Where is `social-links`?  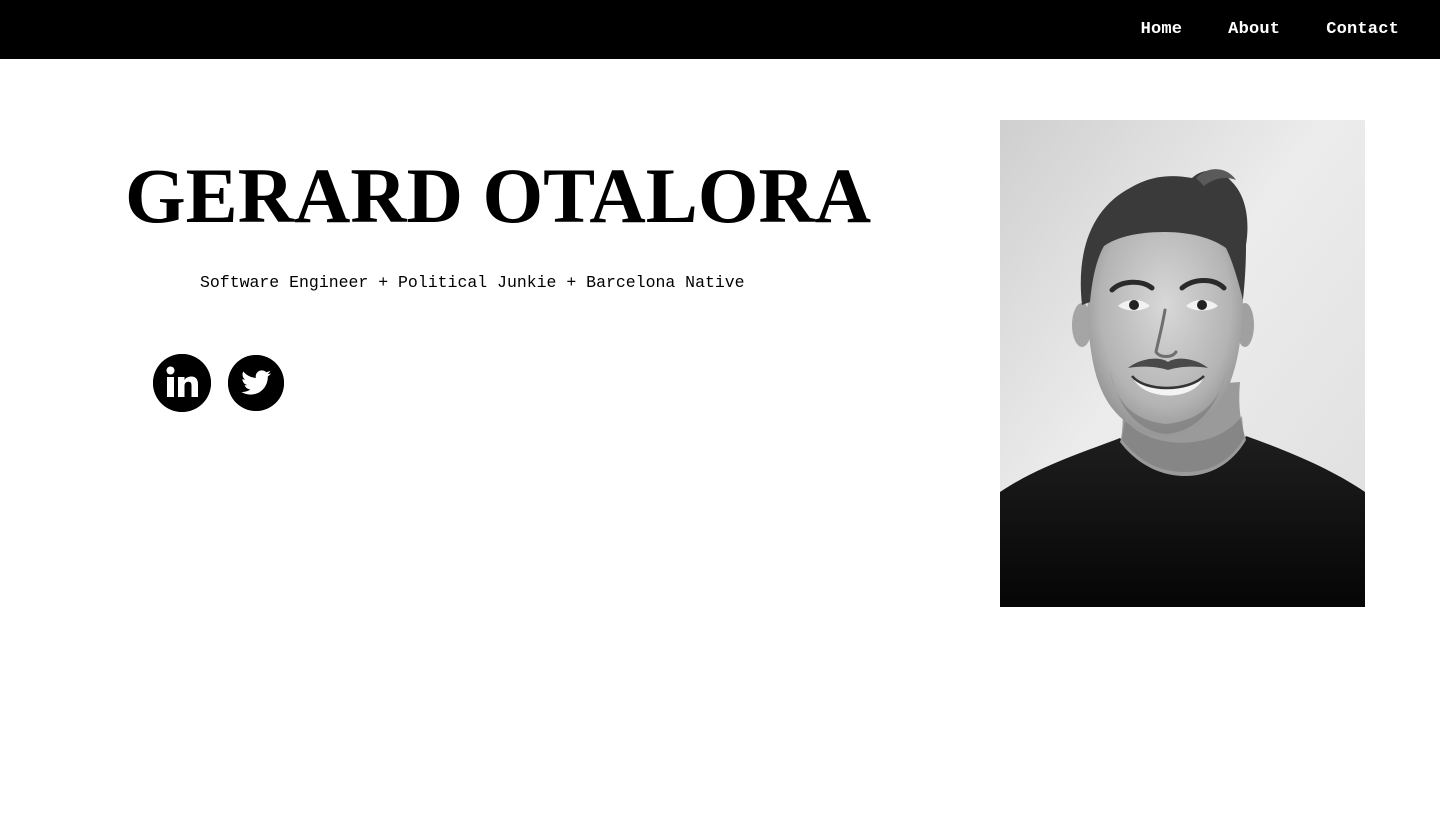 social-links is located at coordinates (218, 382).